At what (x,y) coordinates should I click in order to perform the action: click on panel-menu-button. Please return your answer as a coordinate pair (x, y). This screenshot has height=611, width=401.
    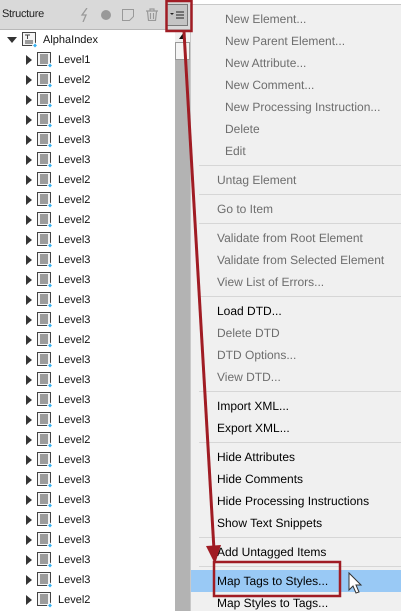
    Looking at the image, I should click on (177, 15).